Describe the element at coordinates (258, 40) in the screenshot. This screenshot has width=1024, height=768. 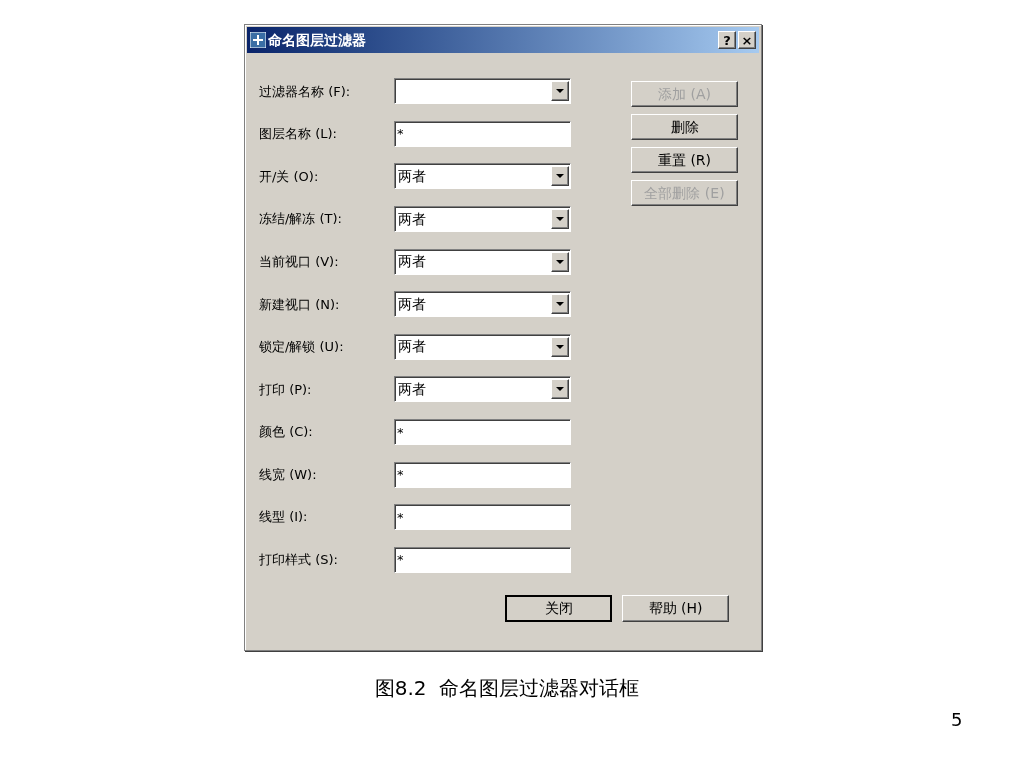
I see `app-icon` at that location.